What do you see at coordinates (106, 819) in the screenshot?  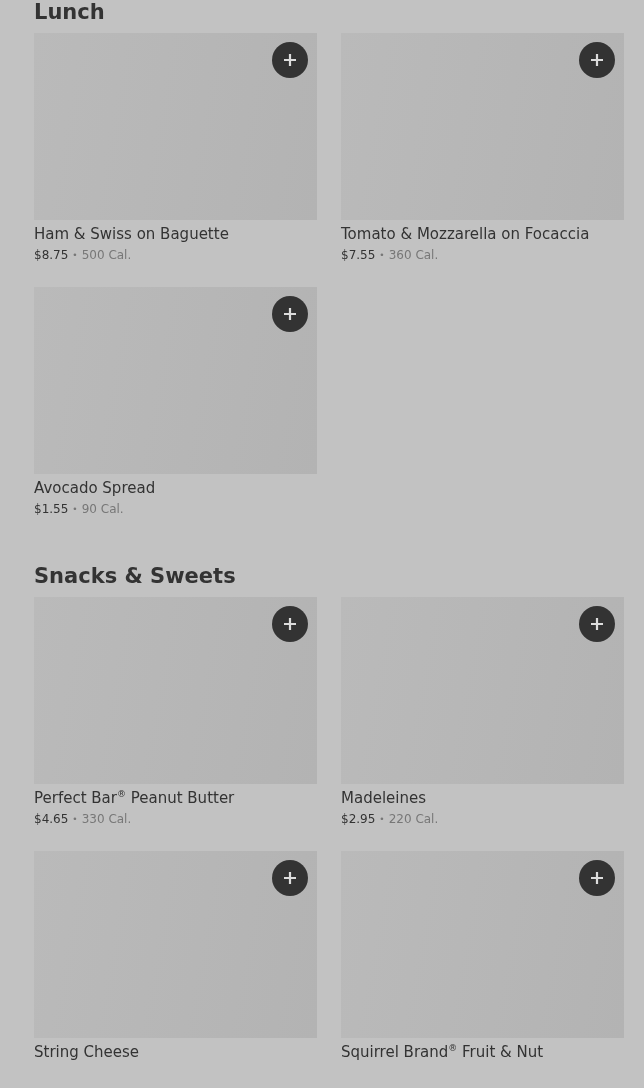 I see `item-calories: 330 Cal.` at bounding box center [106, 819].